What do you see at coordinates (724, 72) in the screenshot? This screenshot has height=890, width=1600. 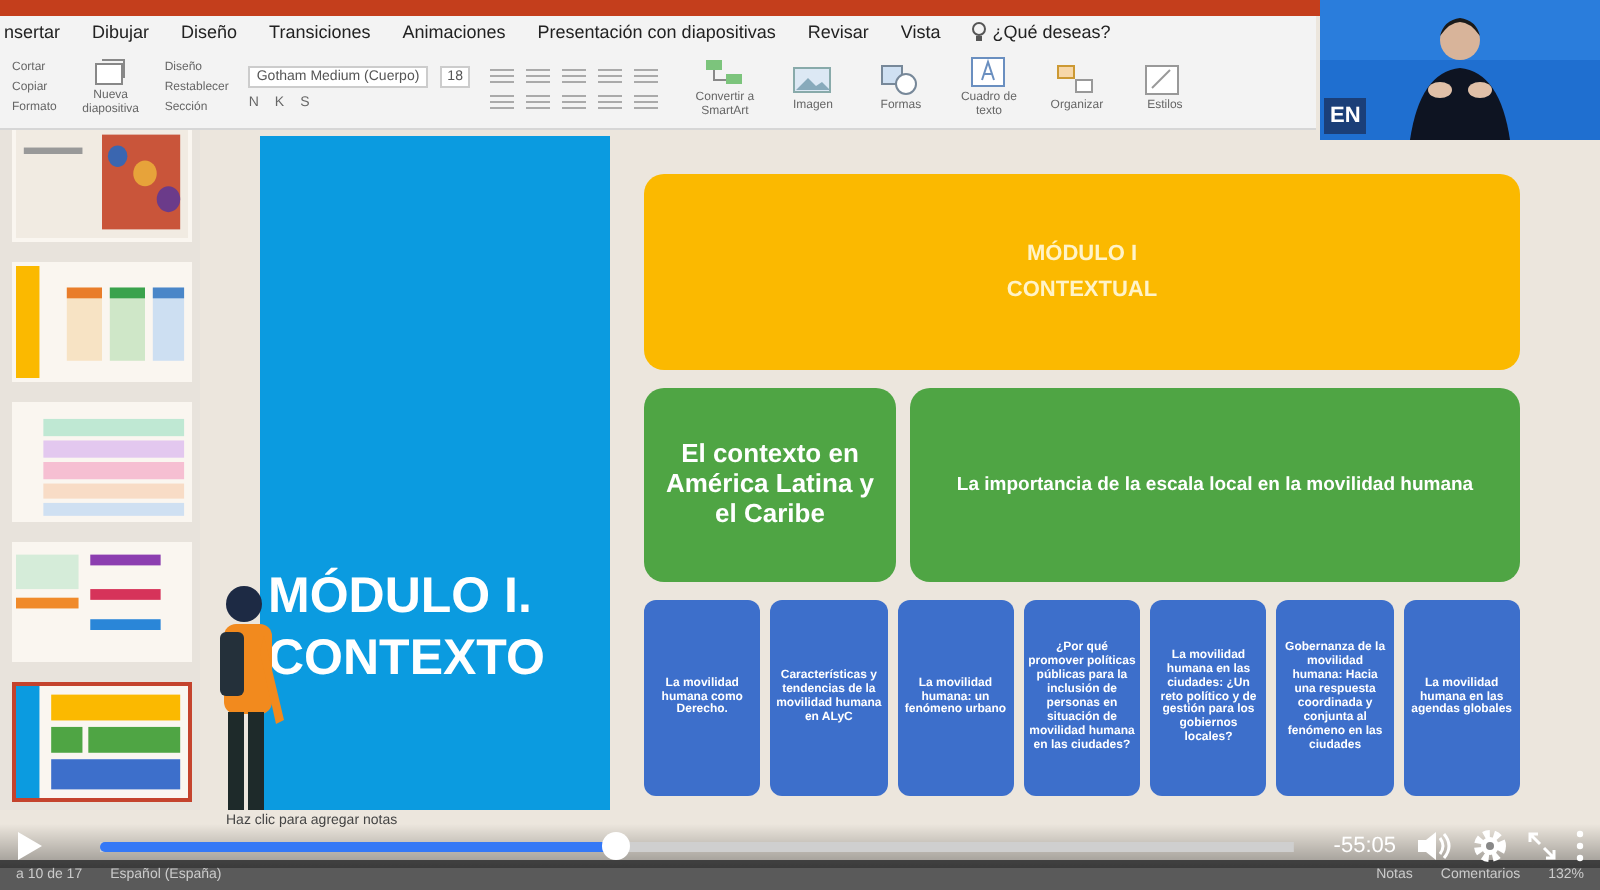 I see `smartart-icon` at bounding box center [724, 72].